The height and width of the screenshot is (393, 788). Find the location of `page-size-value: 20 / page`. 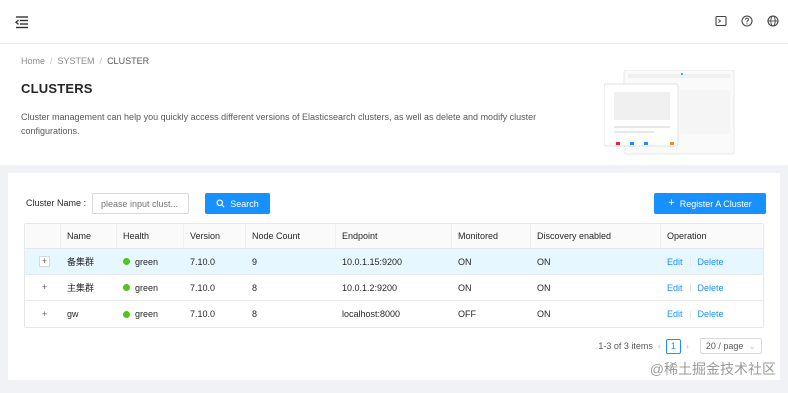

page-size-value: 20 / page is located at coordinates (724, 346).